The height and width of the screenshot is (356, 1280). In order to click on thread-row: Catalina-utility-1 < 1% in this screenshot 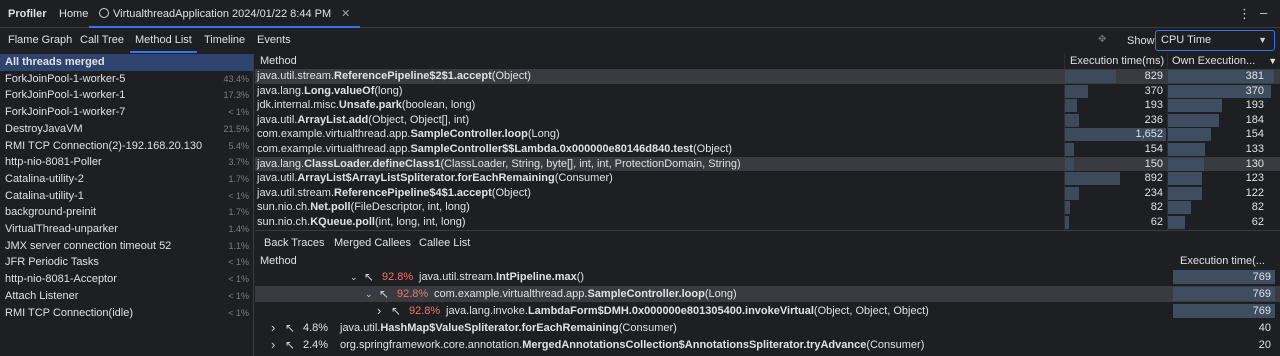, I will do `click(126, 196)`.